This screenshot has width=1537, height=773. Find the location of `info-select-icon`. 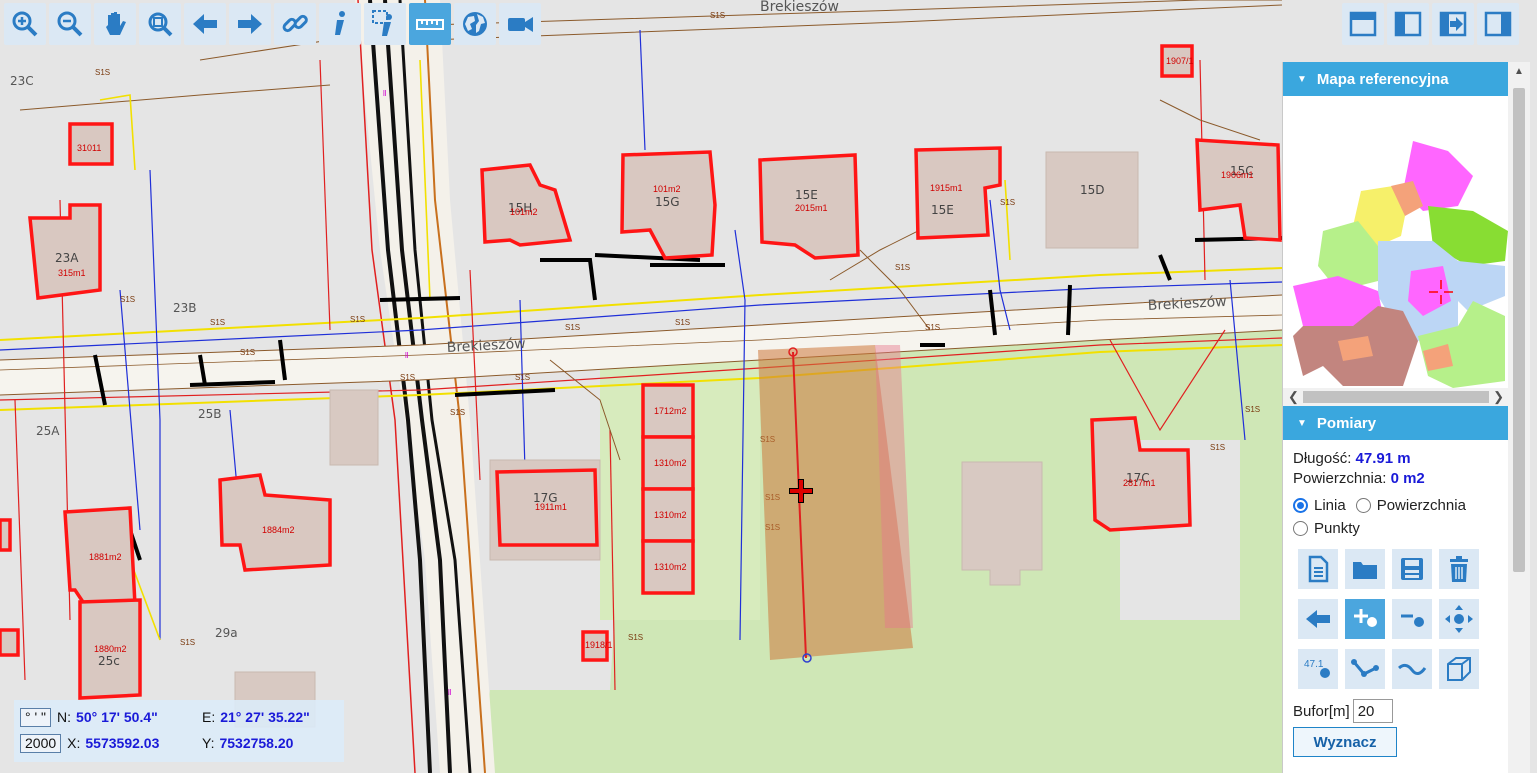

info-select-icon is located at coordinates (382, 23).